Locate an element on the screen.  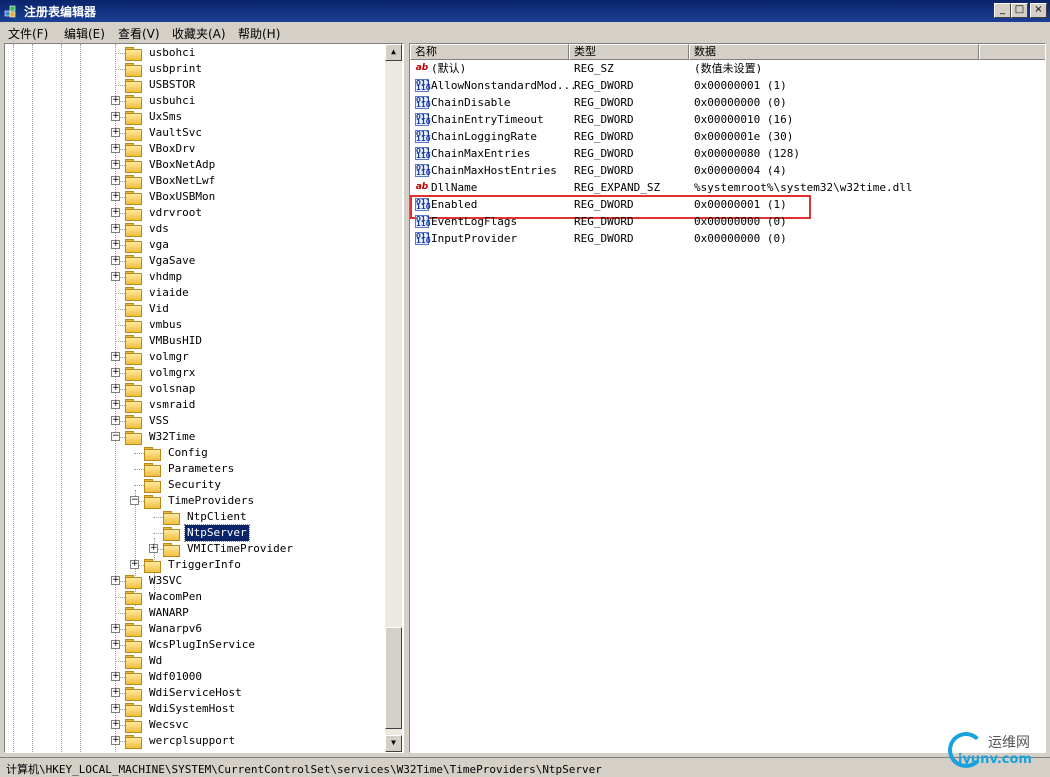
tree-node: + VaultSvc is located at coordinates (195, 133).